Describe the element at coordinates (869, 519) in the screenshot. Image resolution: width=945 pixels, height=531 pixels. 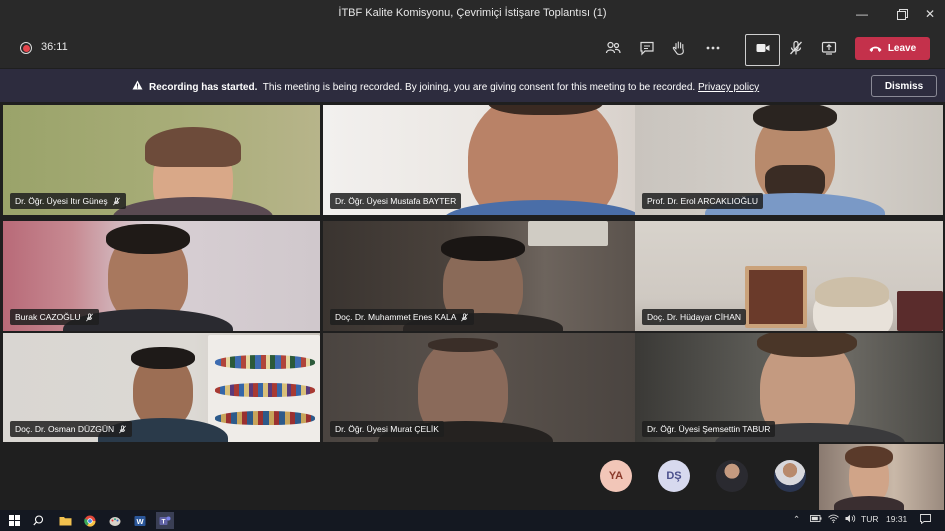
I see `language-indicator: TUR` at that location.